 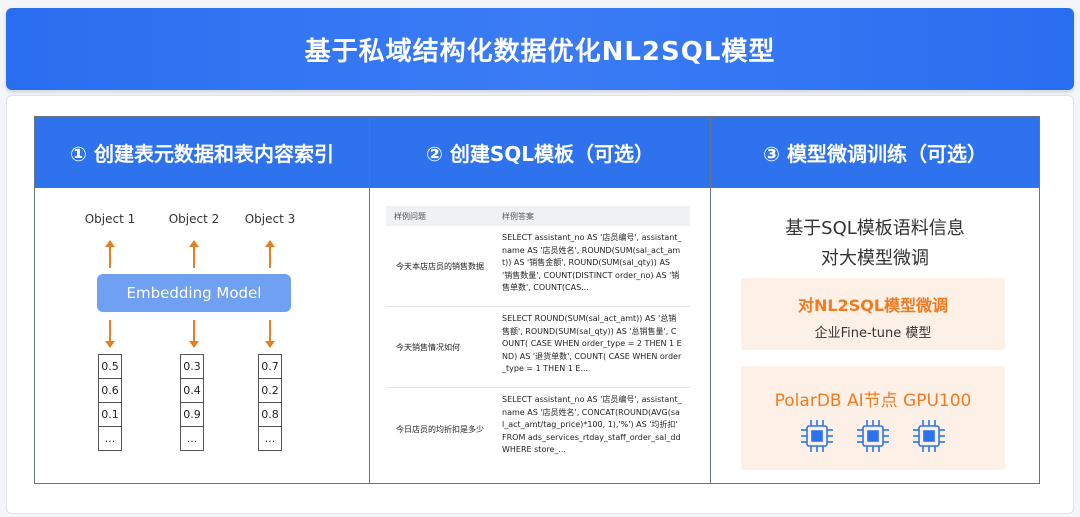 I want to click on vector-cell: 0.8, so click(x=270, y=414).